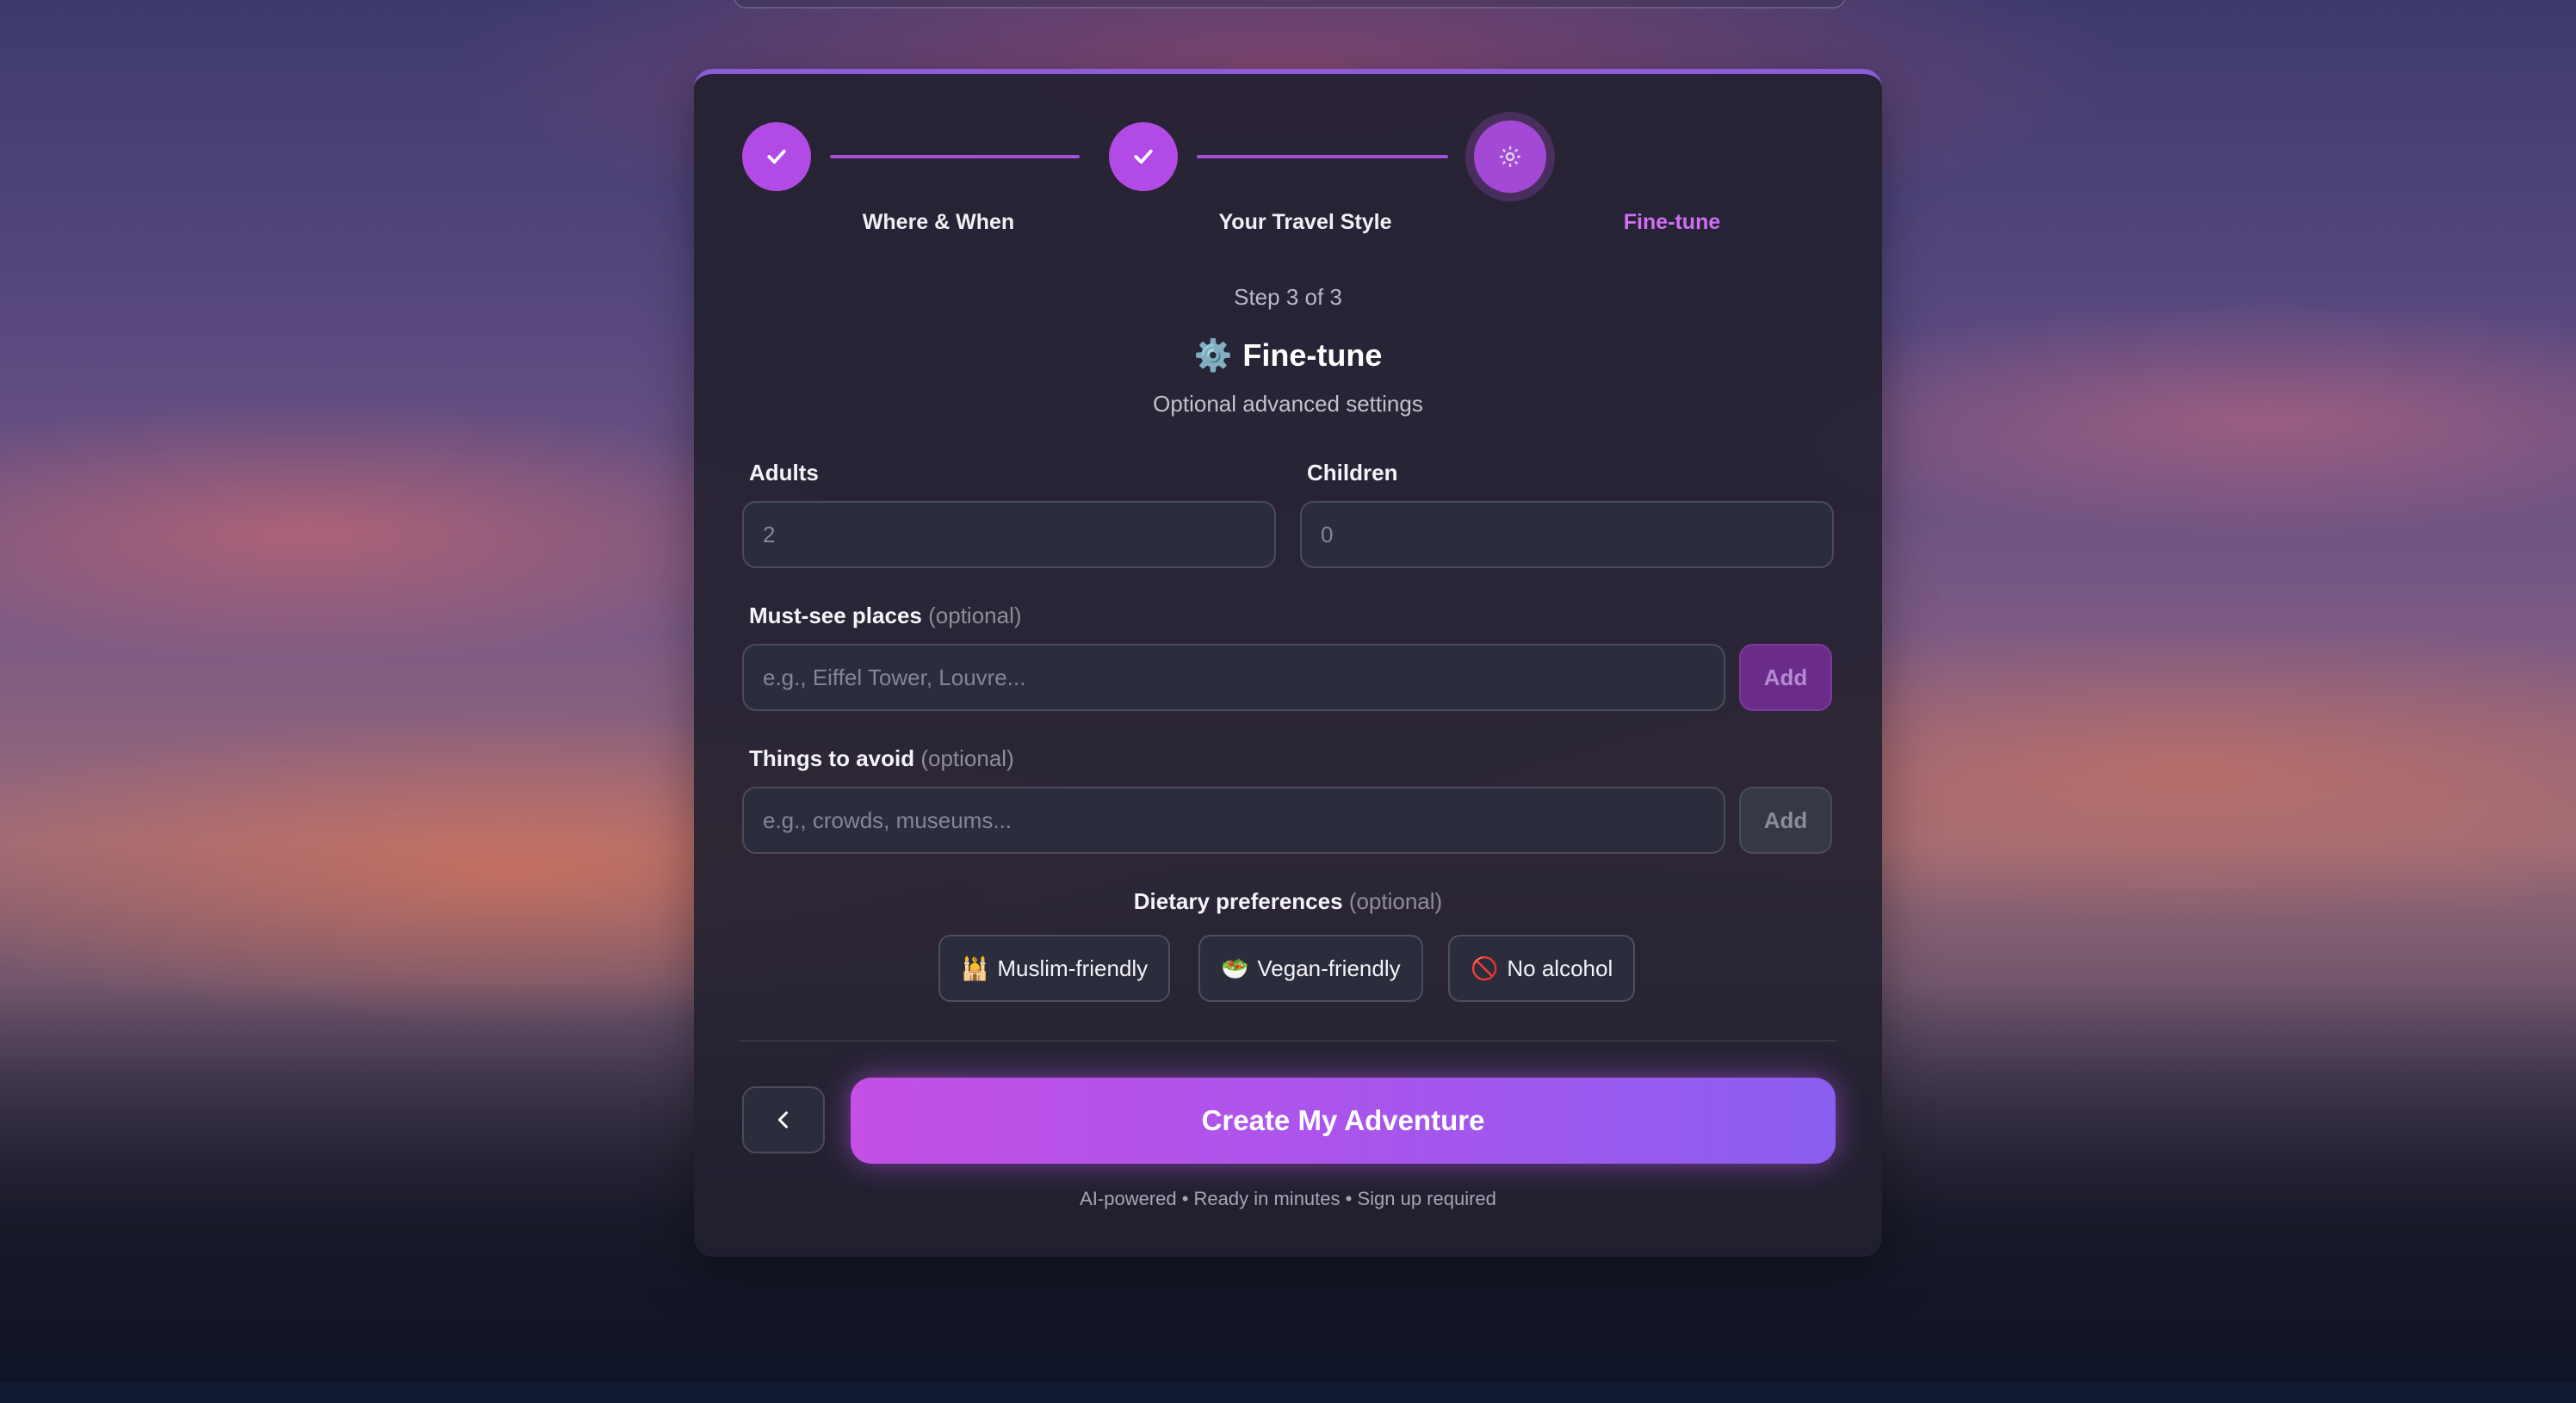 This screenshot has width=2576, height=1403. Describe the element at coordinates (1213, 355) in the screenshot. I see `gear-icon: ⚙️` at that location.